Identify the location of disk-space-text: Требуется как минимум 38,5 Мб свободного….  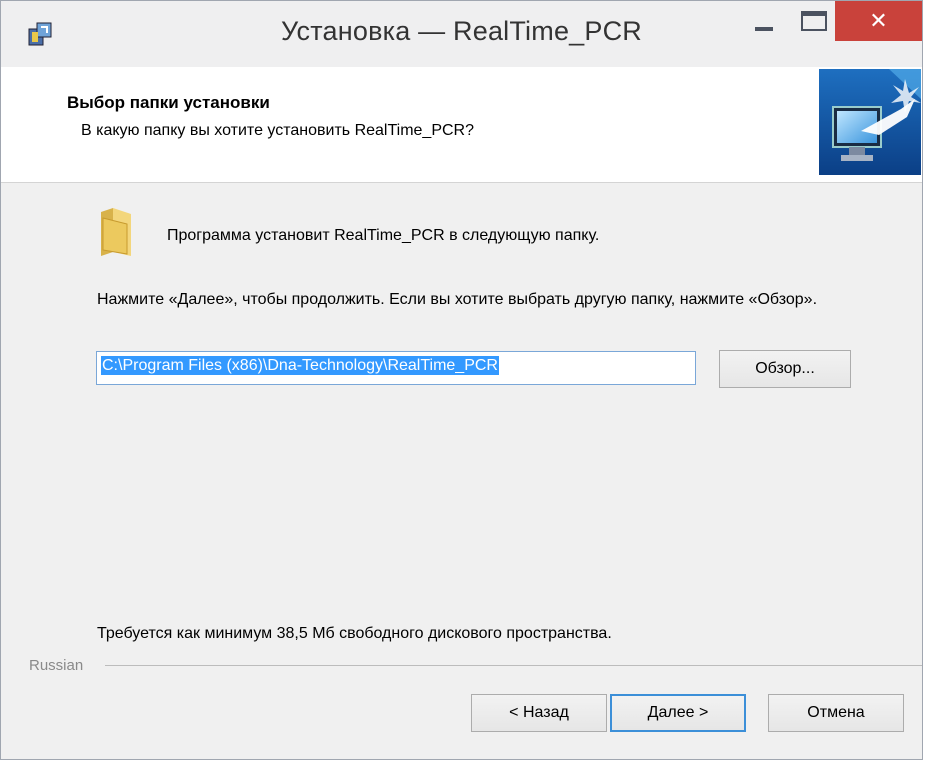
(354, 633).